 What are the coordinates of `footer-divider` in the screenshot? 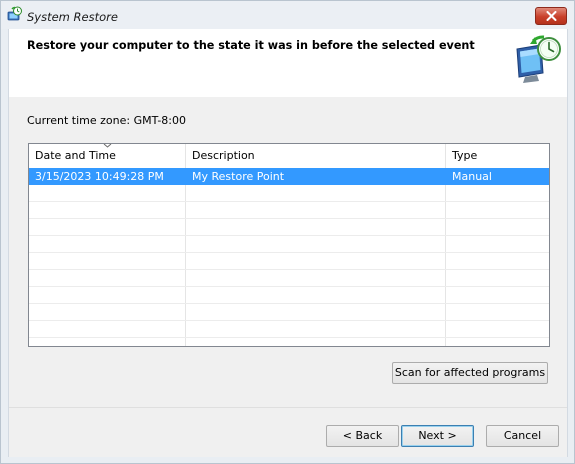 It's located at (288, 407).